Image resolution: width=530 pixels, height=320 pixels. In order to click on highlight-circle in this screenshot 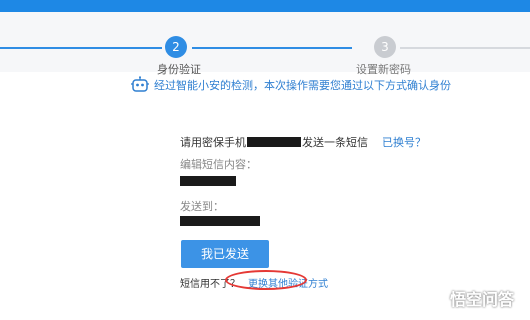, I will do `click(266, 280)`.